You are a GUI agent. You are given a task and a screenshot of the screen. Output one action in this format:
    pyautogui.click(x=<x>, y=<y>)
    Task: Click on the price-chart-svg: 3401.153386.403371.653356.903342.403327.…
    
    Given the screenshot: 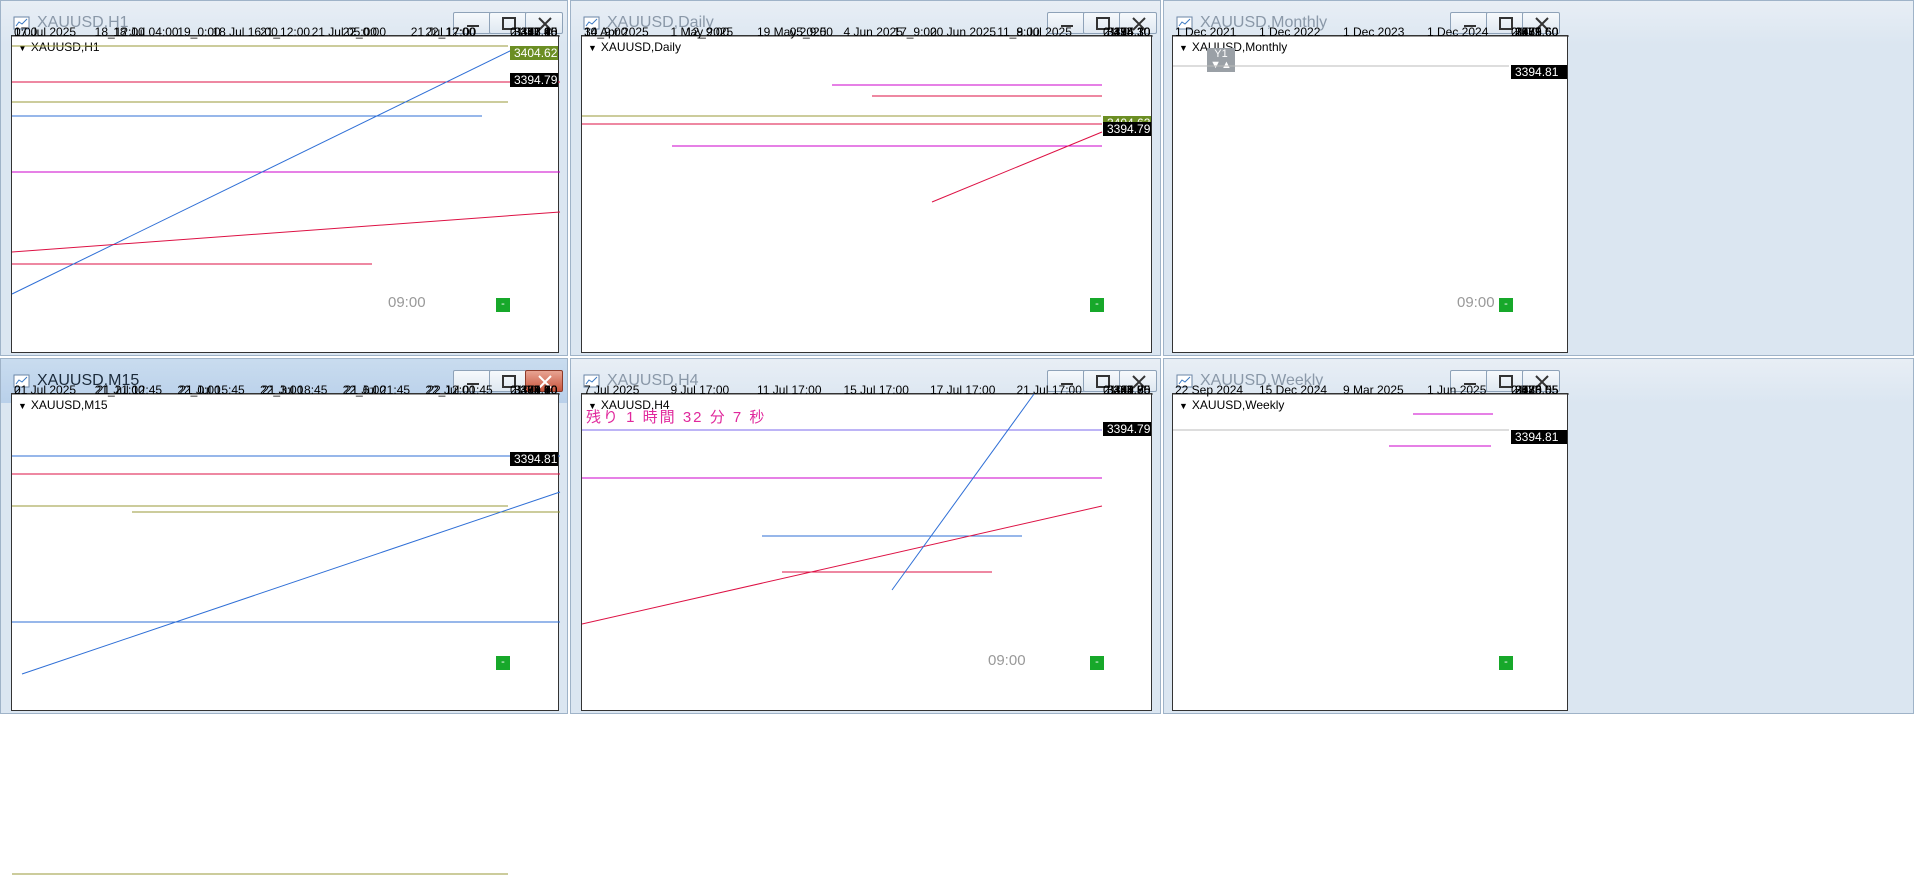 What is the action you would take?
    pyautogui.click(x=286, y=160)
    